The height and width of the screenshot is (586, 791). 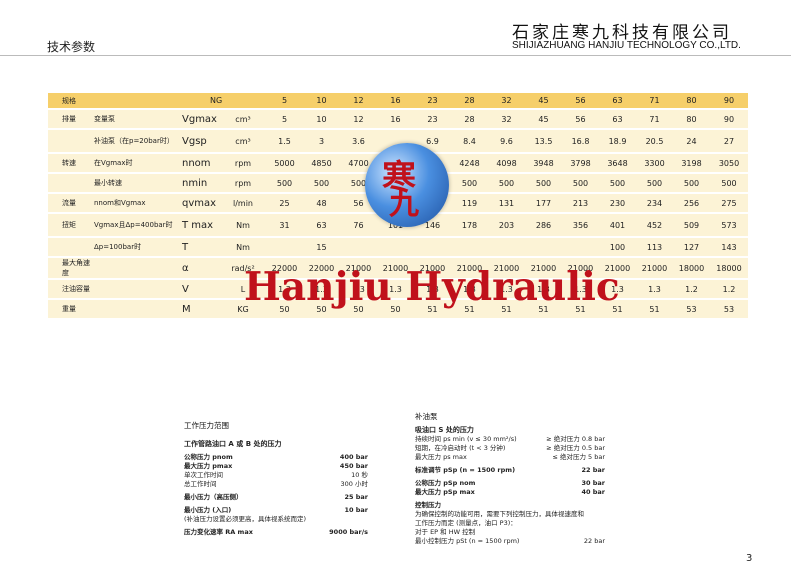 What do you see at coordinates (243, 141) in the screenshot?
I see `row-unit: cm³` at bounding box center [243, 141].